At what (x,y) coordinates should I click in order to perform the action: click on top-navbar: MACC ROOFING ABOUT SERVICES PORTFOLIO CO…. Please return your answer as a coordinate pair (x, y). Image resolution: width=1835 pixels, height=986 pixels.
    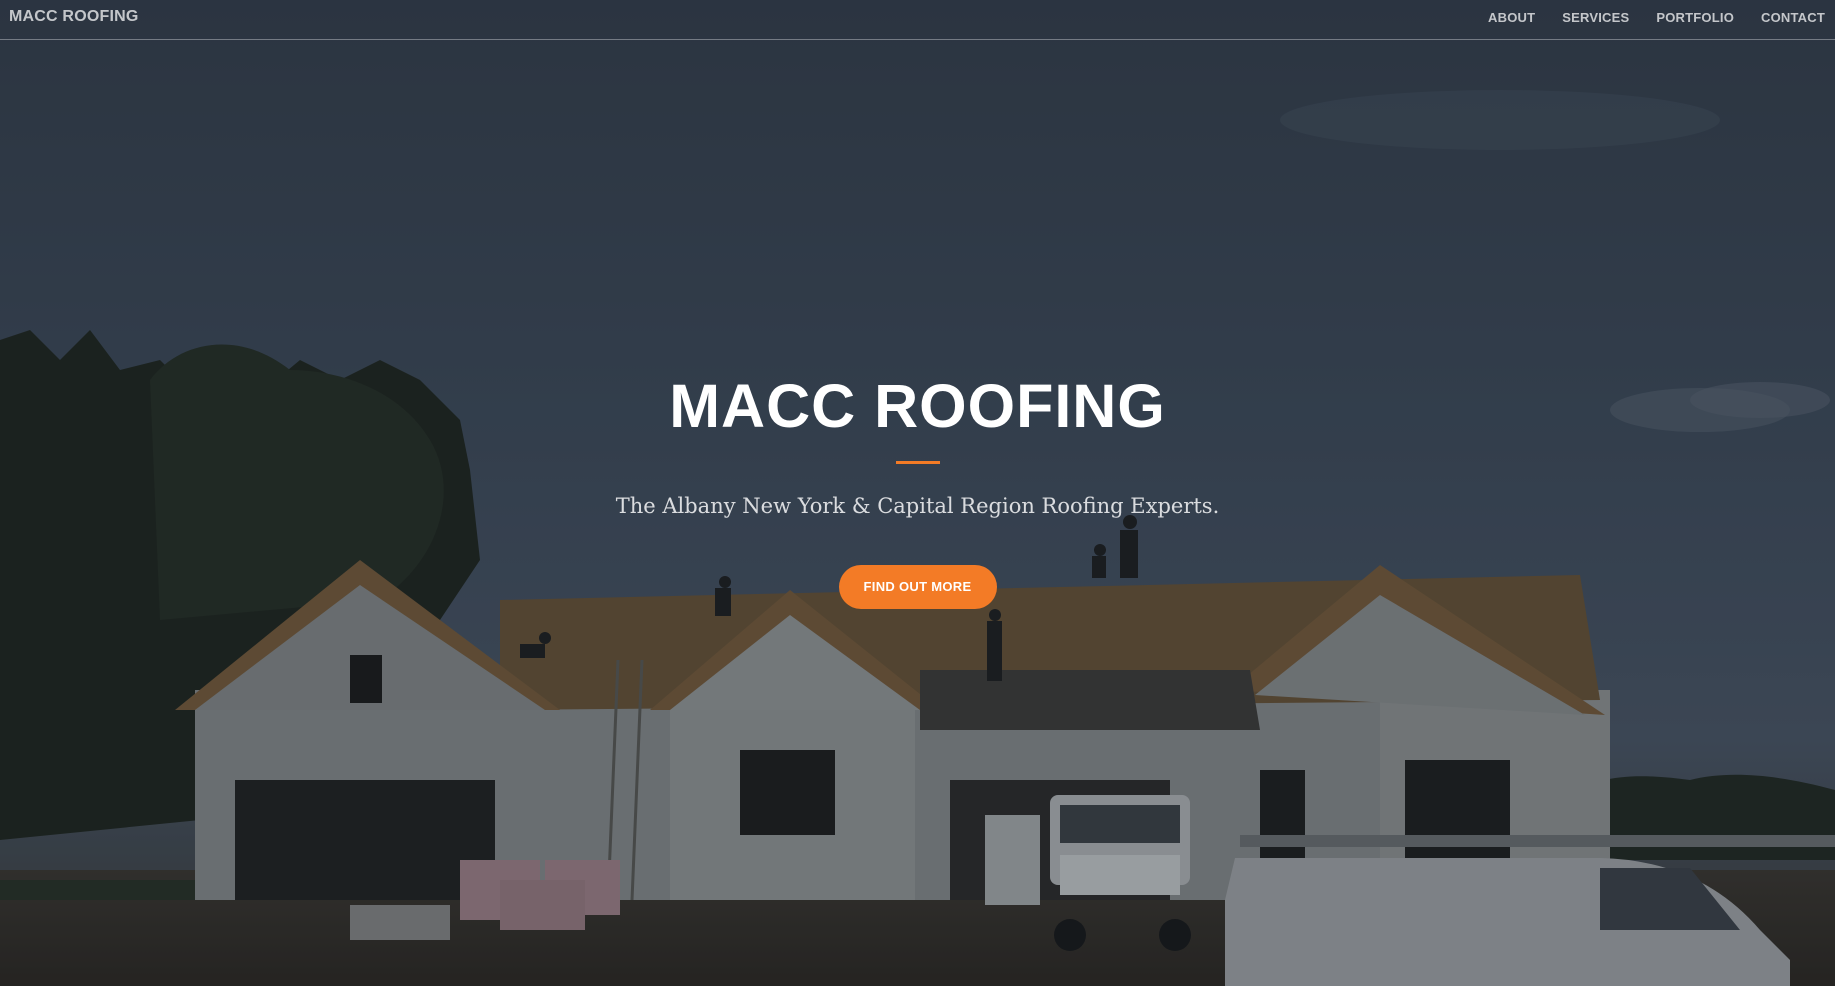
    Looking at the image, I should click on (917, 20).